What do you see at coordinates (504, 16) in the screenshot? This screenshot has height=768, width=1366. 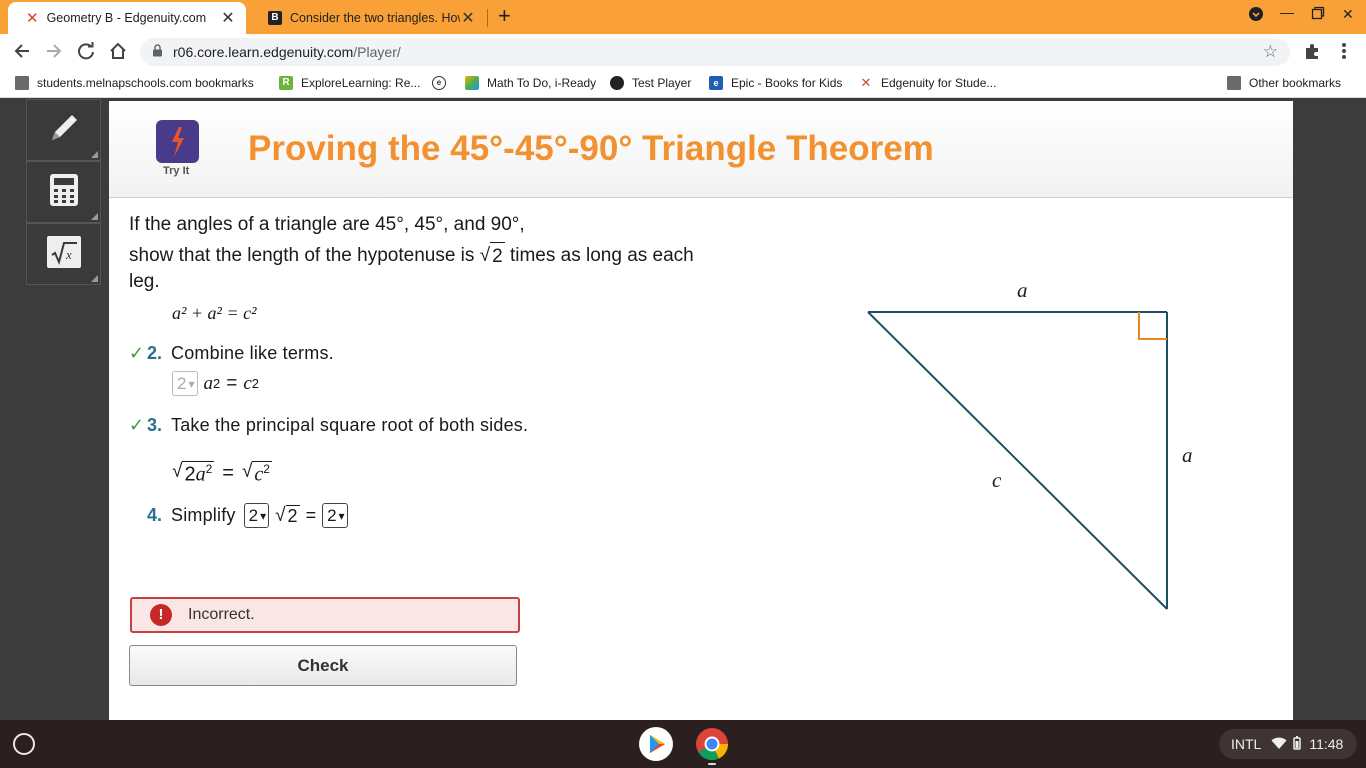 I see `new-tab-button: +` at bounding box center [504, 16].